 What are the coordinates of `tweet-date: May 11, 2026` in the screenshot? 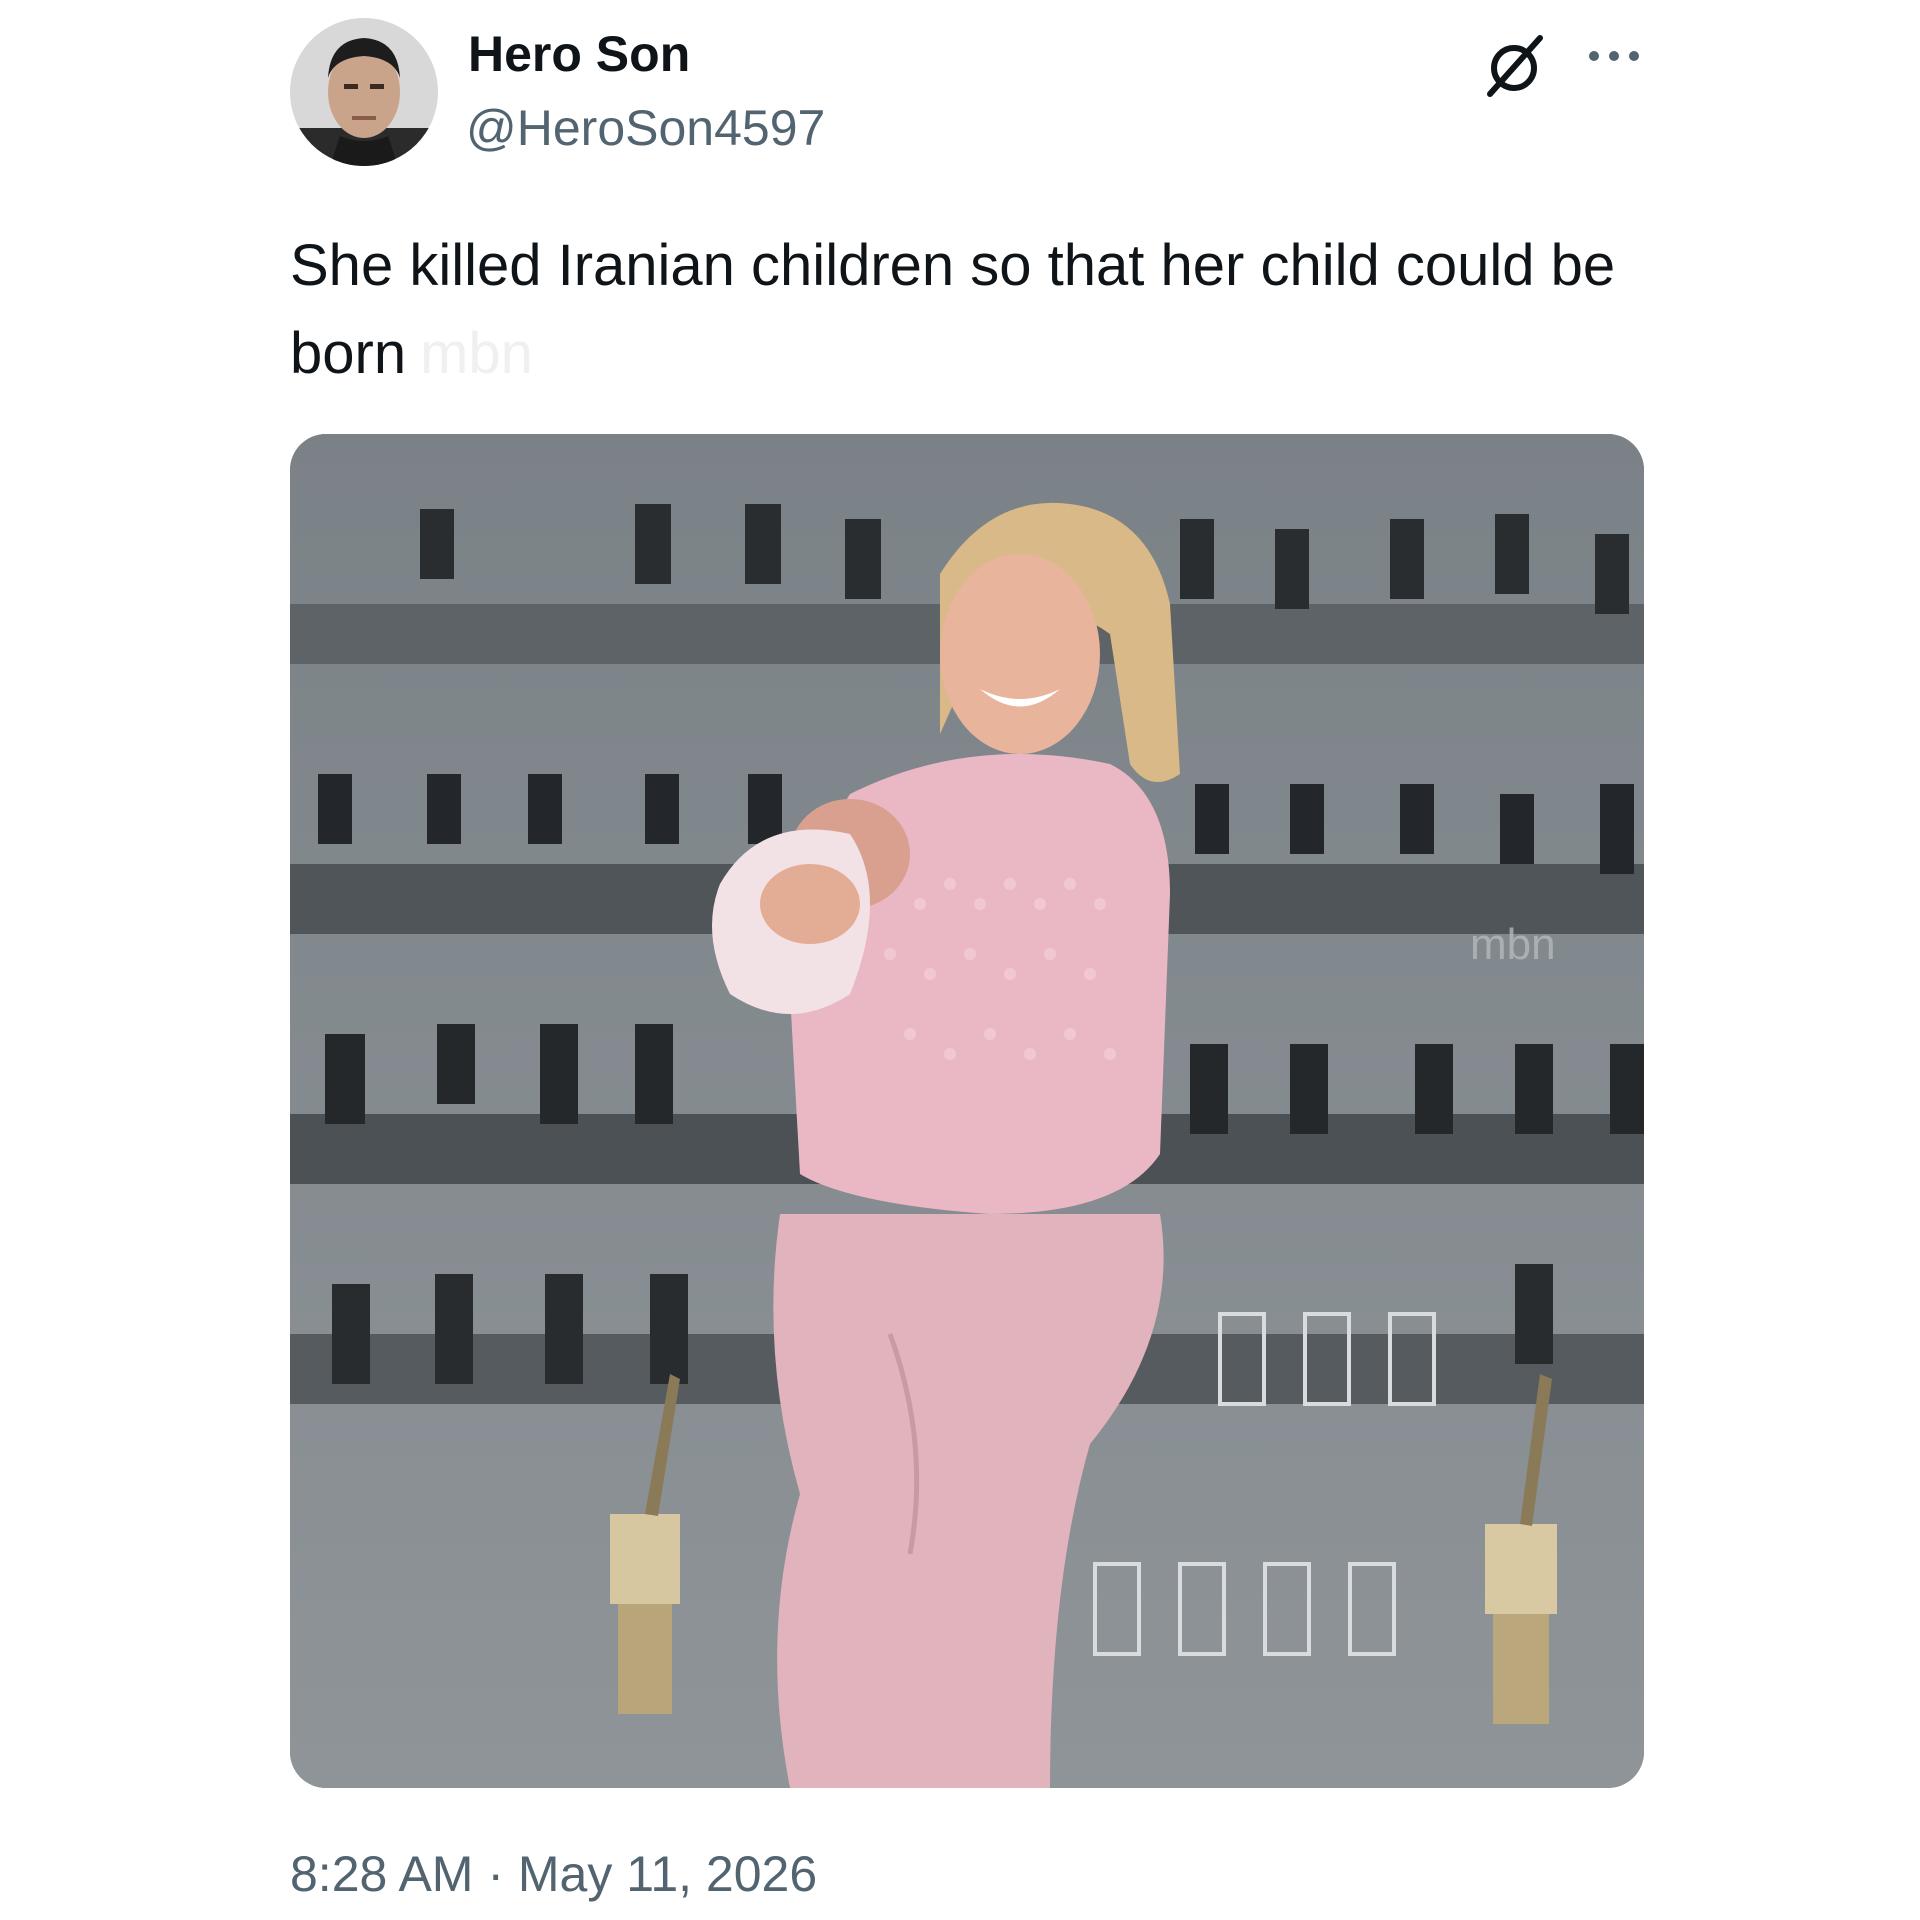 It's located at (667, 1874).